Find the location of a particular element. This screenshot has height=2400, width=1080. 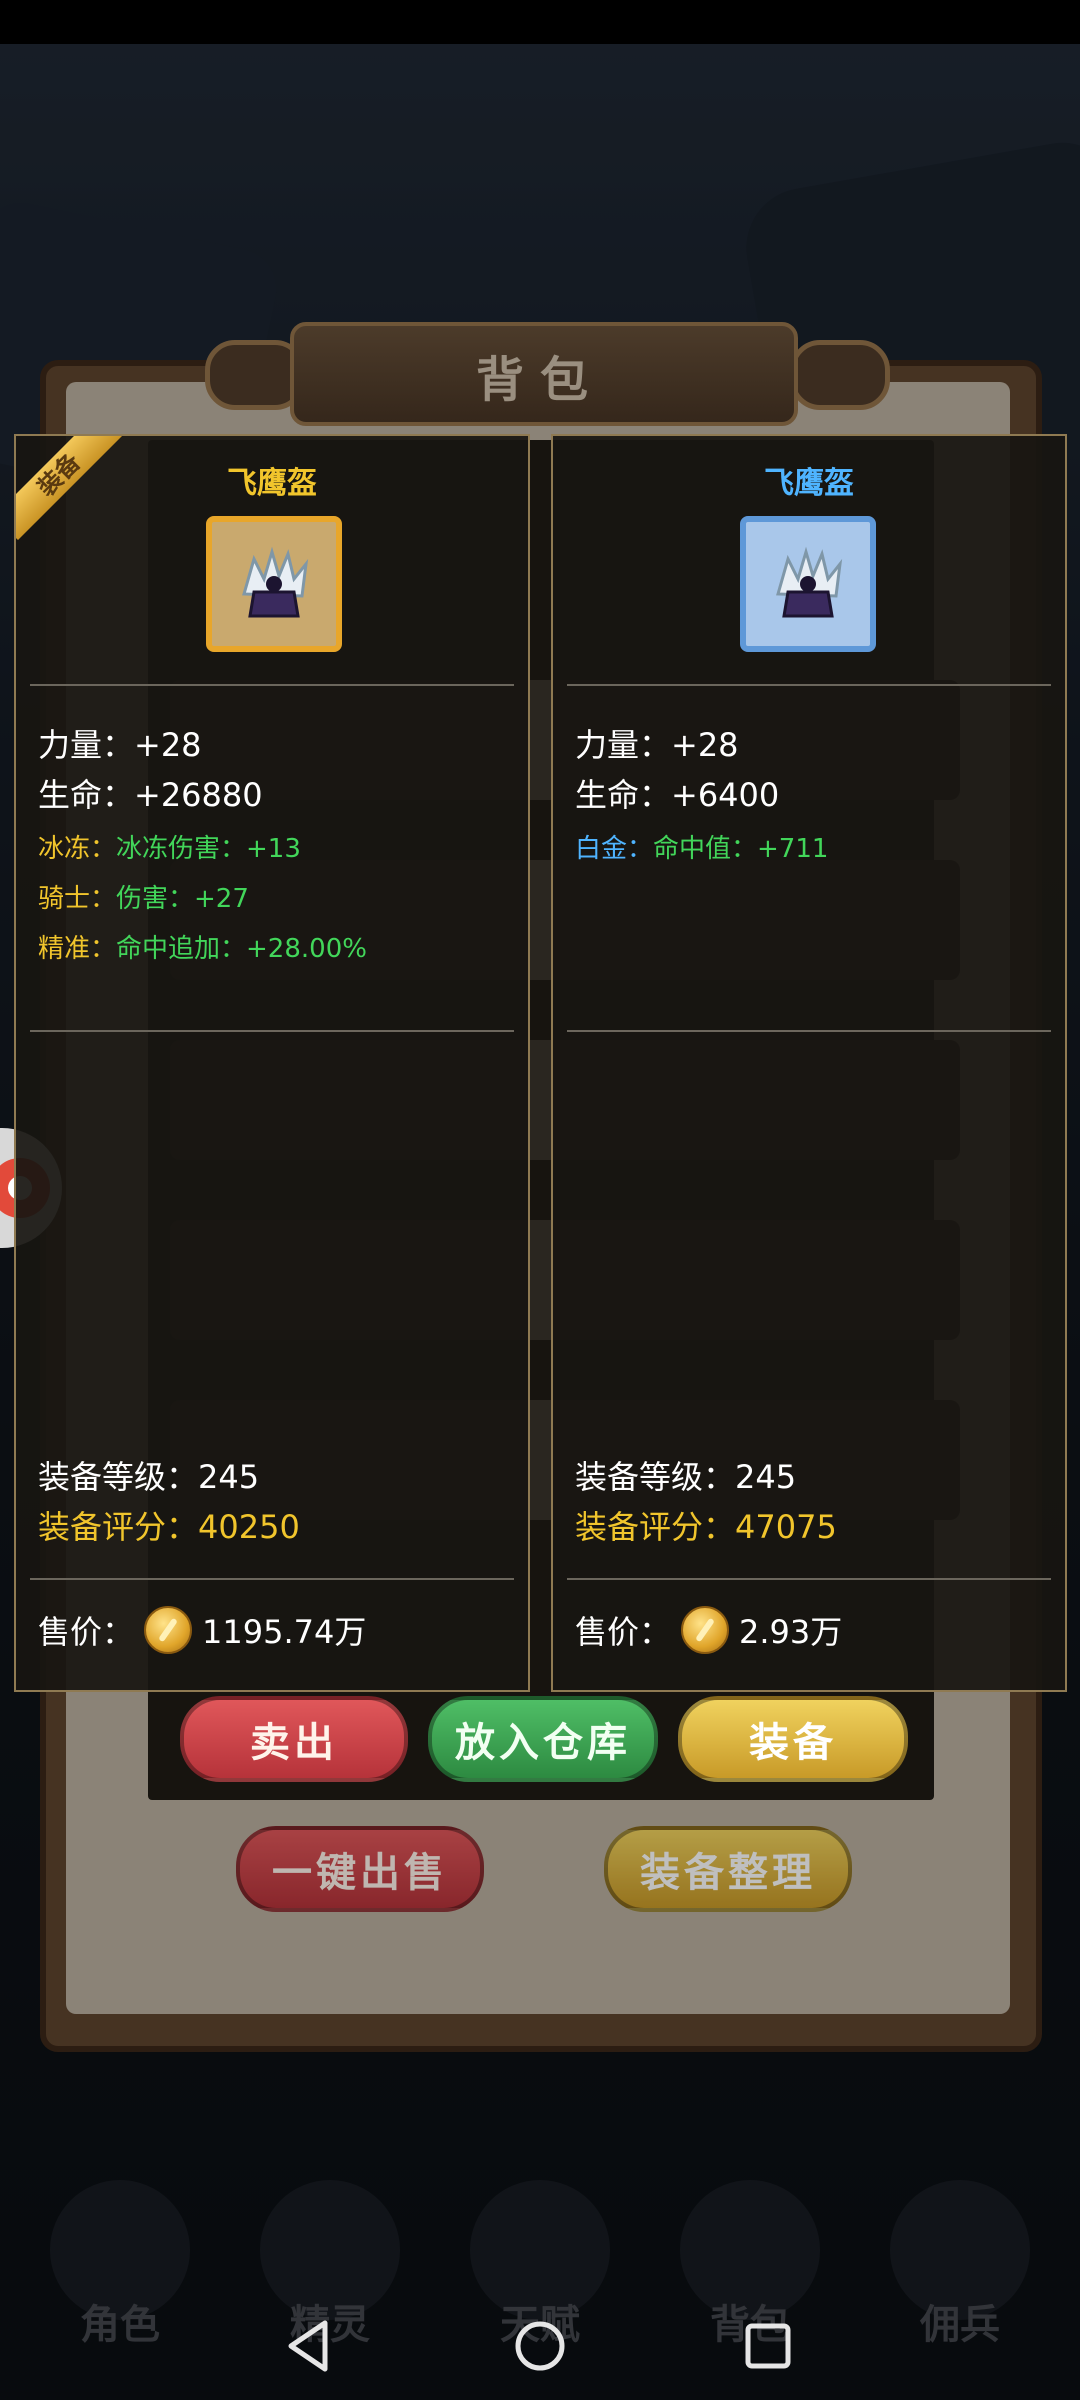

back-triangle-icon is located at coordinates (308, 2346).